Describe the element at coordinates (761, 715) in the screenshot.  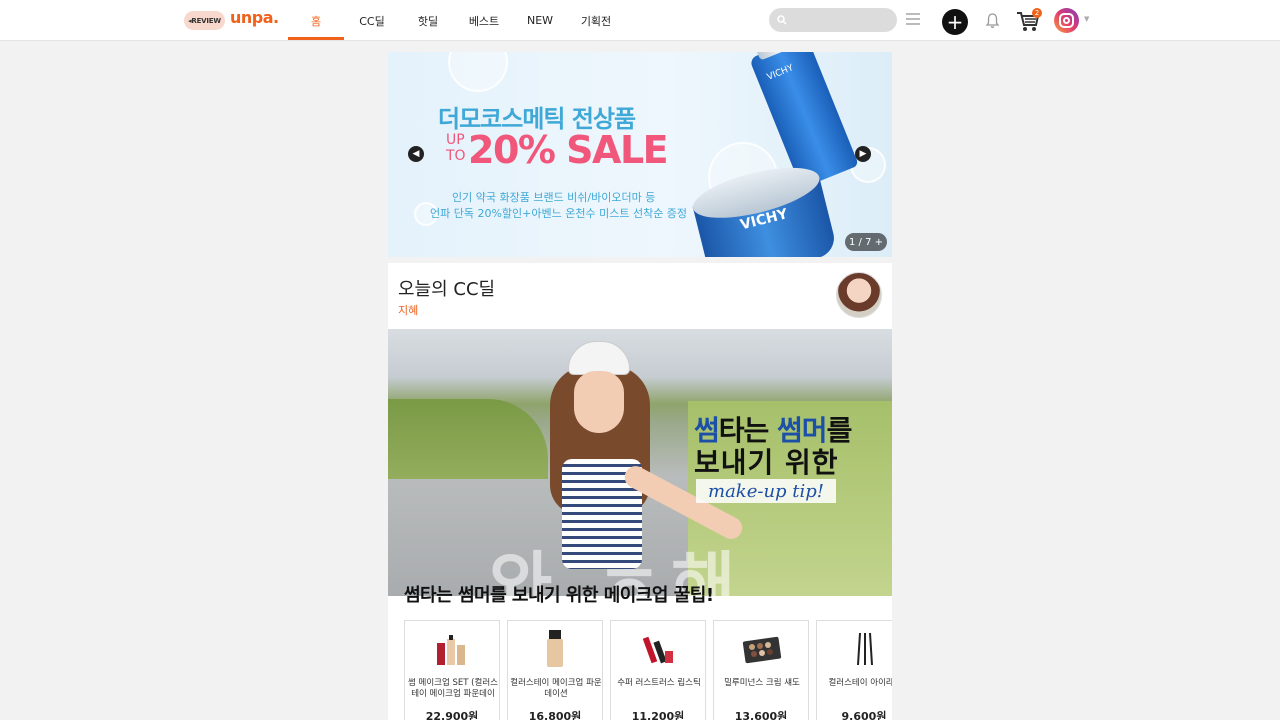
I see `product-price: 13,600원` at that location.